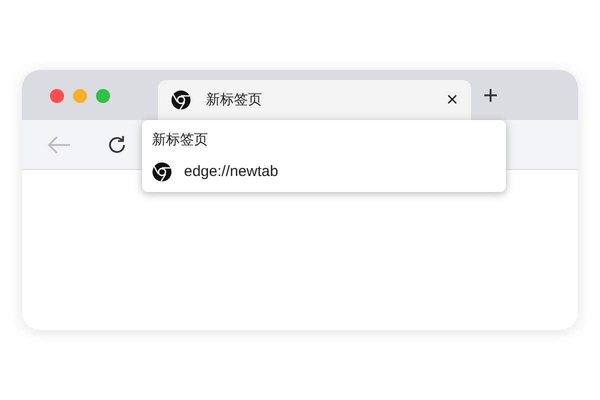 Image resolution: width=600 pixels, height=400 pixels. I want to click on tooltip-url: edge://newtab, so click(231, 172).